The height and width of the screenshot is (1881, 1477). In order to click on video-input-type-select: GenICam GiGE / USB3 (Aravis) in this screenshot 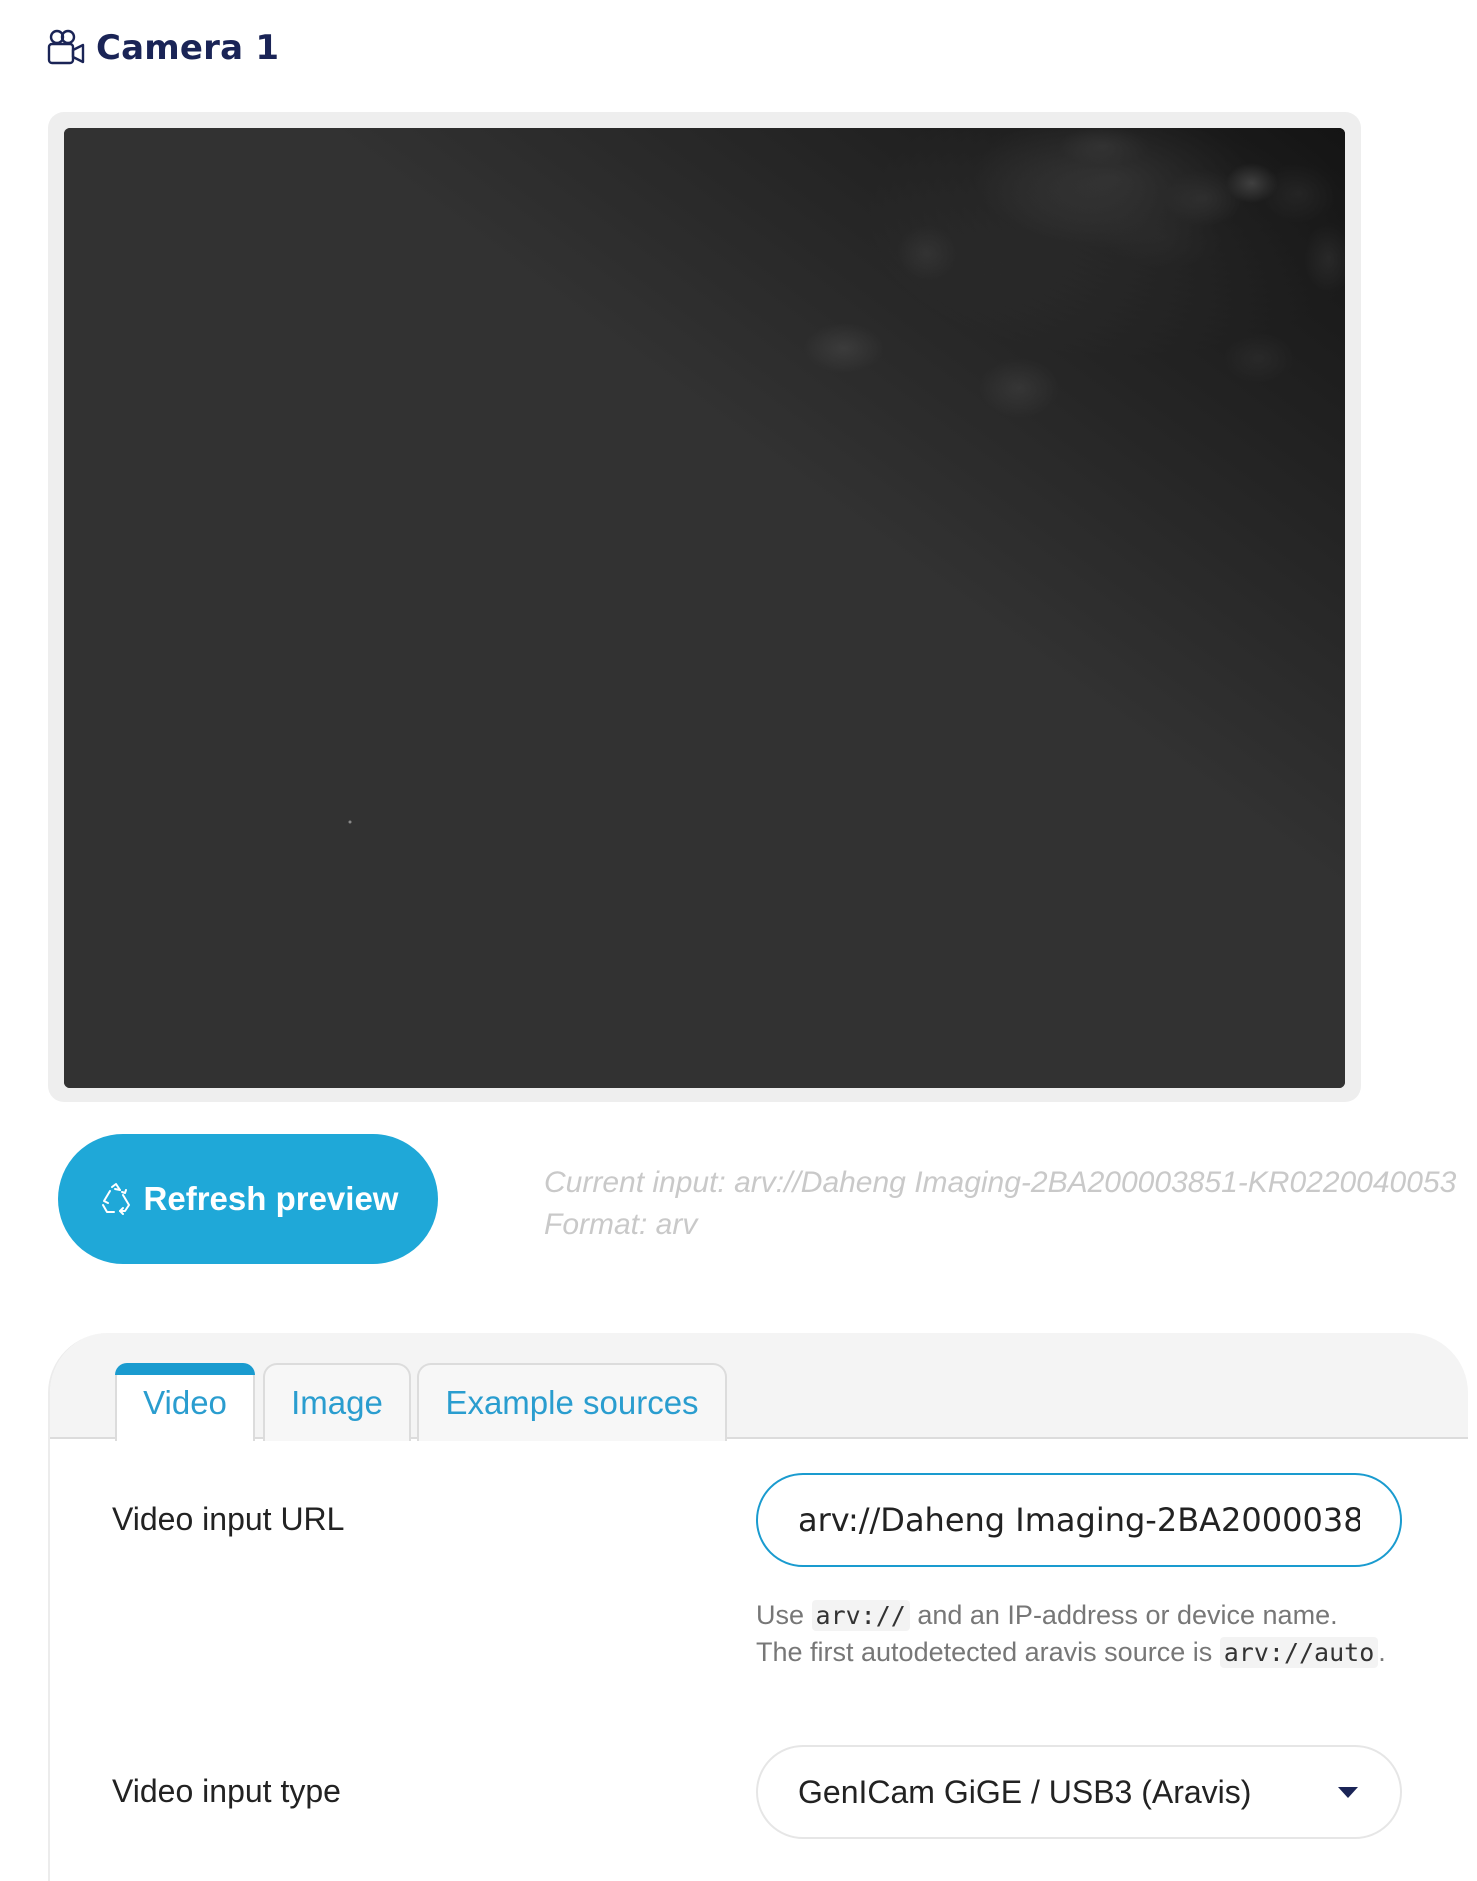, I will do `click(1079, 1792)`.